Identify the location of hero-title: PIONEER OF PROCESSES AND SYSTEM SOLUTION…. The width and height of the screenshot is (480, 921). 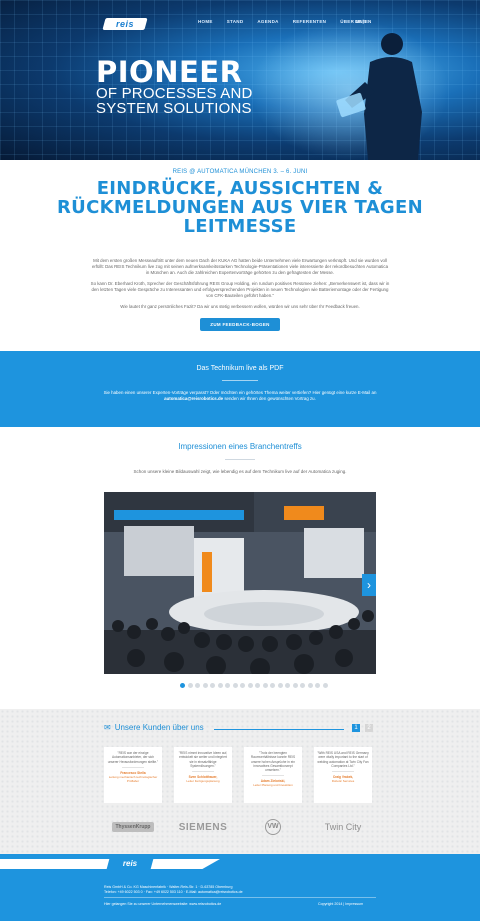
(174, 86).